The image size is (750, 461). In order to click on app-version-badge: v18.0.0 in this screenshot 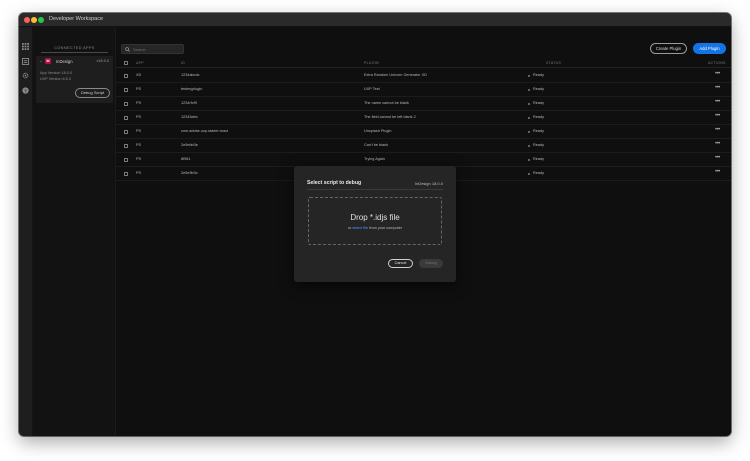, I will do `click(102, 61)`.